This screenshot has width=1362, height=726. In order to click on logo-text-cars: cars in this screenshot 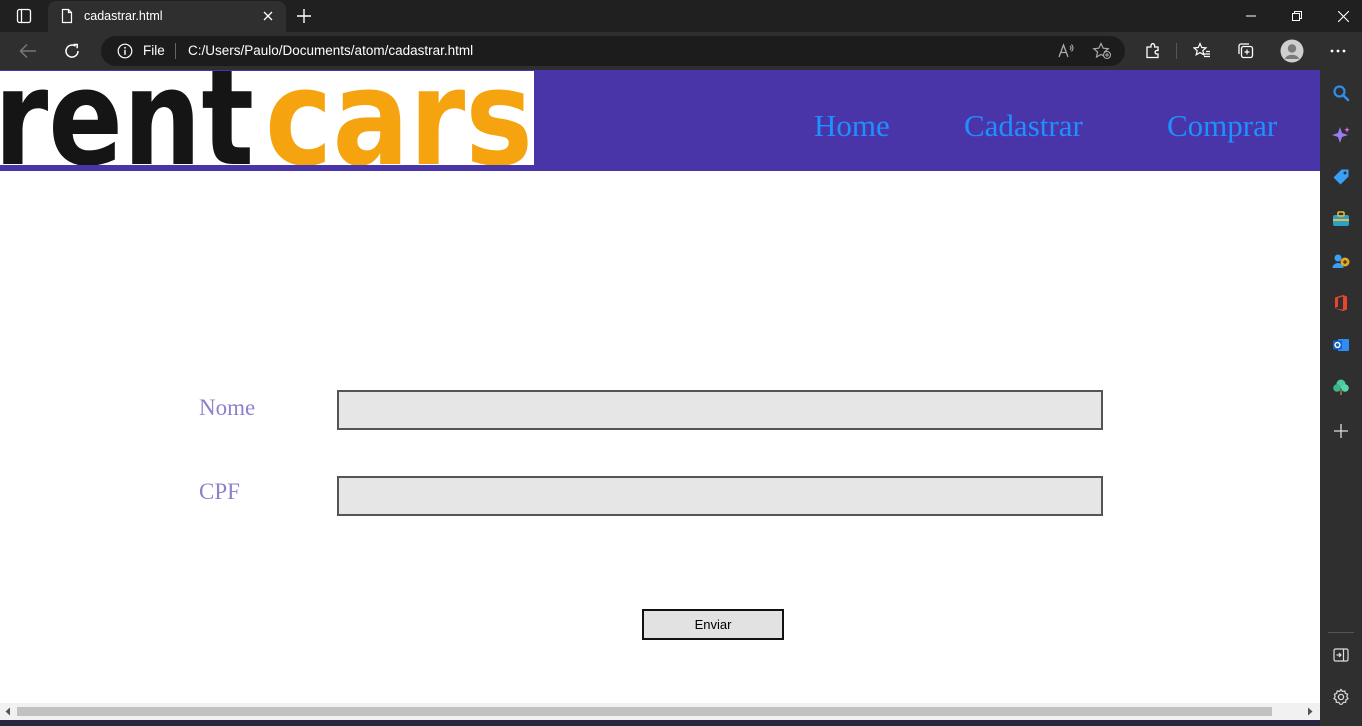, I will do `click(399, 118)`.